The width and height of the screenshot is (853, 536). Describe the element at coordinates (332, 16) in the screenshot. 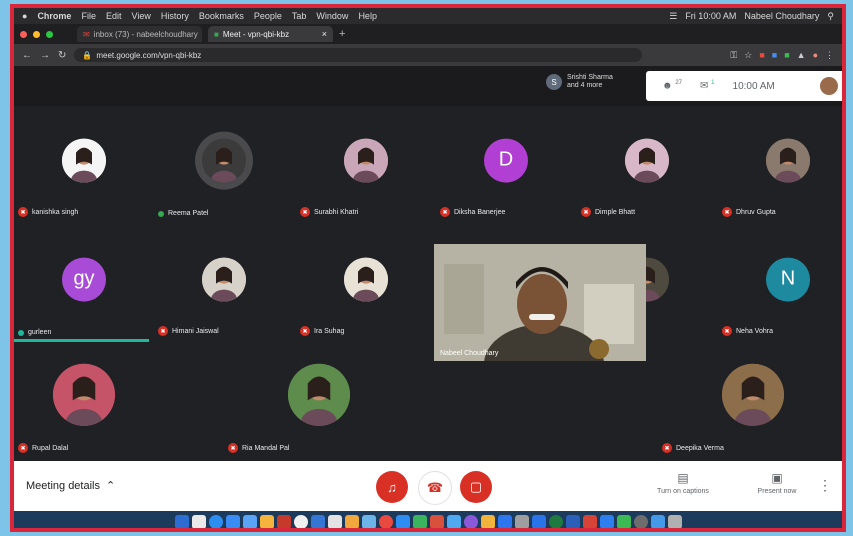

I see `menu-window: Window` at that location.